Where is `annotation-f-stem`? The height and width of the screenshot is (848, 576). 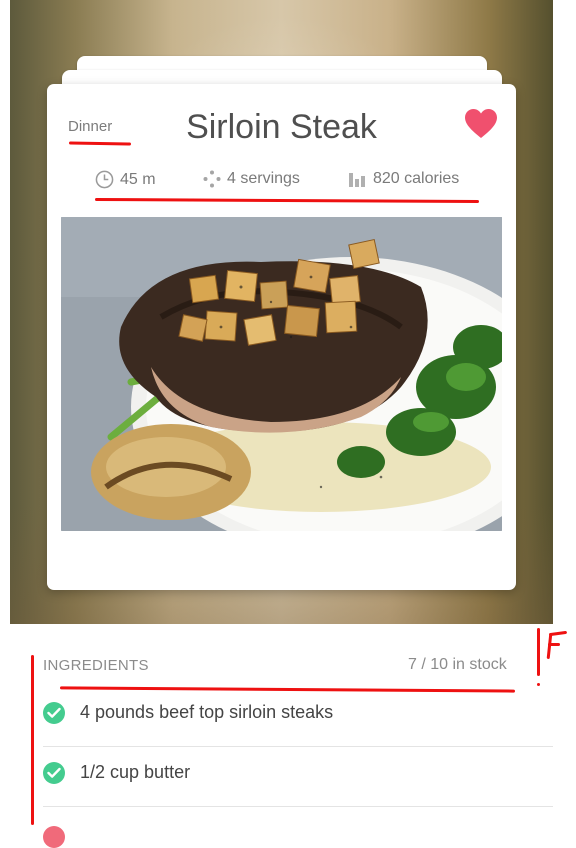
annotation-f-stem is located at coordinates (549, 646).